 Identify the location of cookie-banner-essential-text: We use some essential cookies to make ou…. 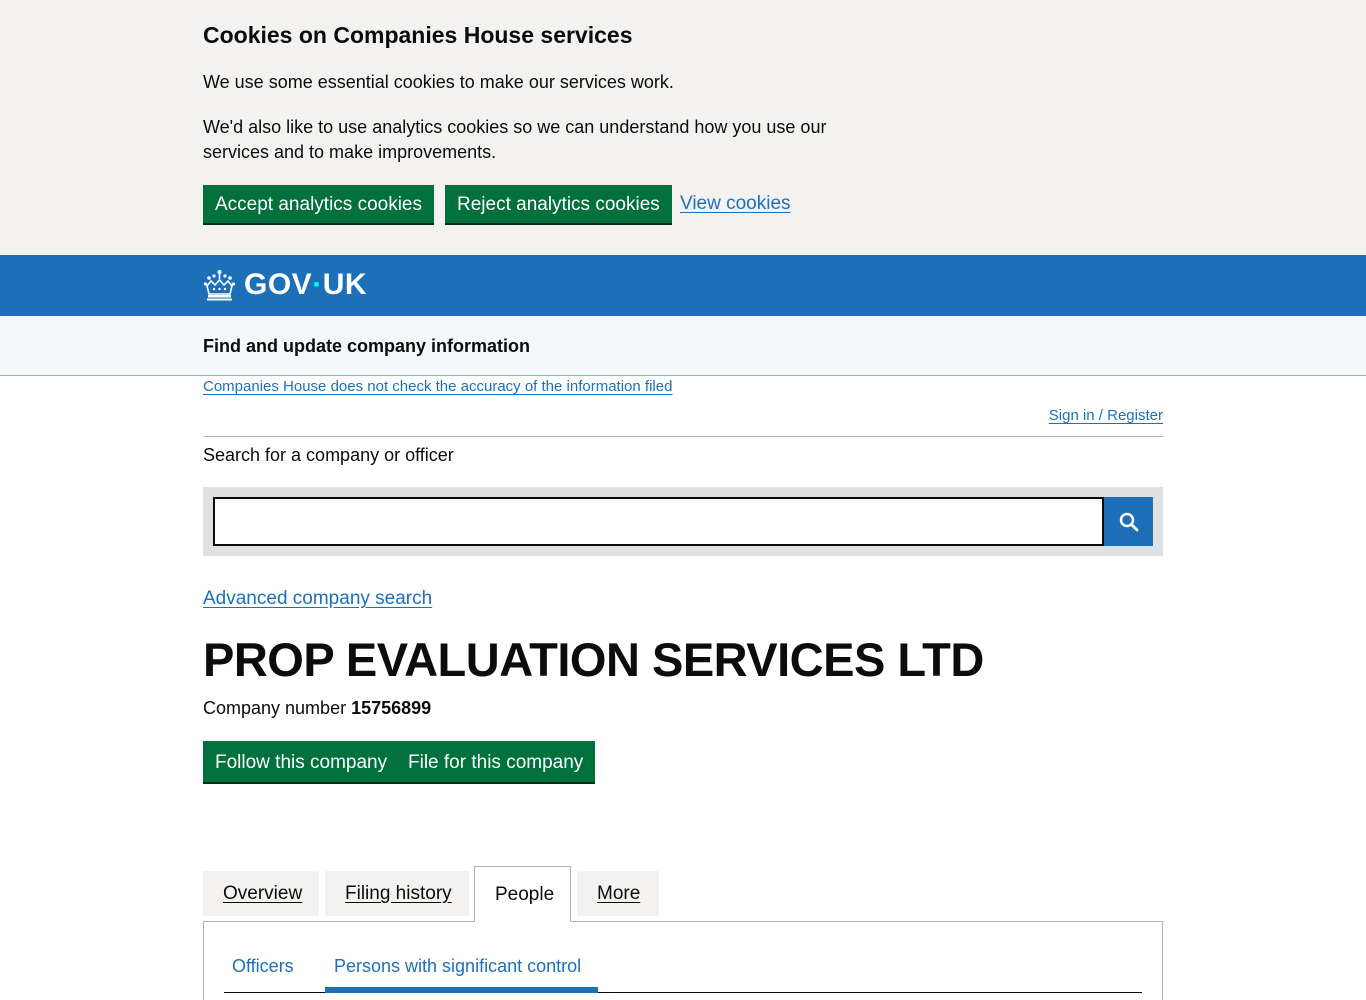
(438, 82).